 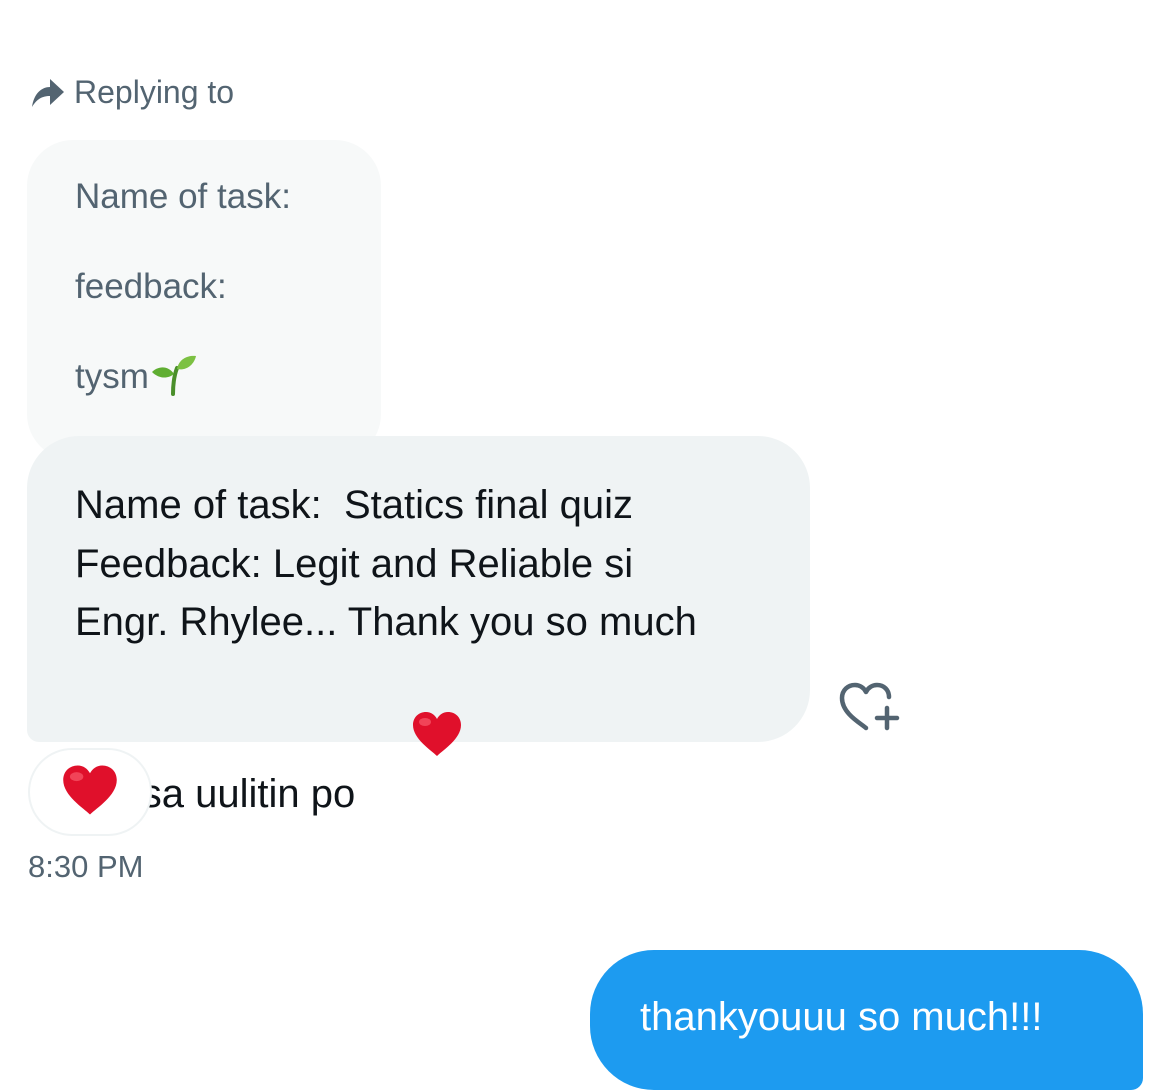 What do you see at coordinates (154, 92) in the screenshot?
I see `replying-to-label: Replying to` at bounding box center [154, 92].